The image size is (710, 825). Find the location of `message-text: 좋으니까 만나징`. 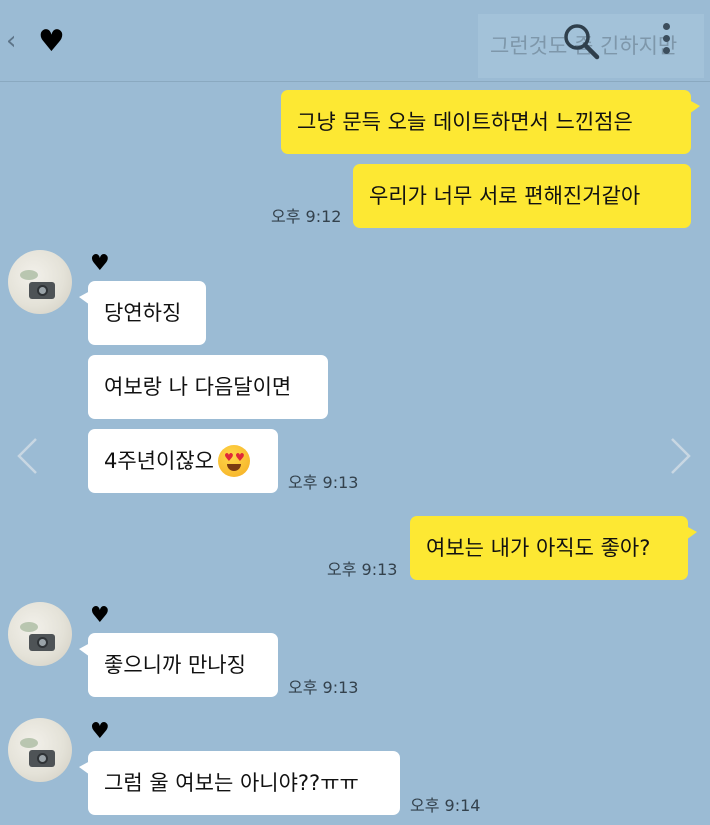

message-text: 좋으니까 만나징 is located at coordinates (175, 665).